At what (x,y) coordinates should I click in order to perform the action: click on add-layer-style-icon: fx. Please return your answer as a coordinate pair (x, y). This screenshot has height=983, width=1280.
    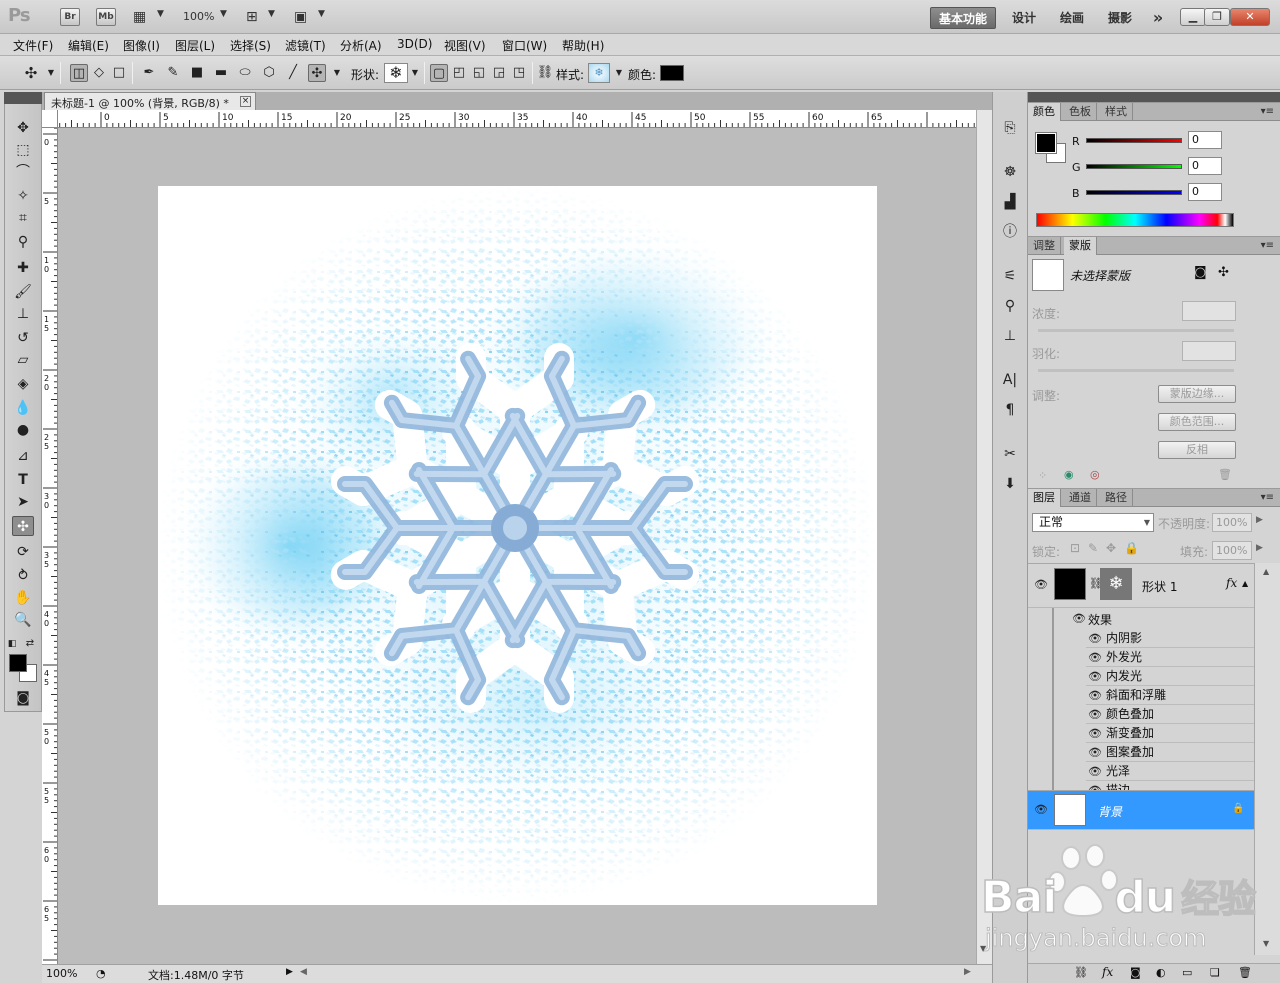
    Looking at the image, I should click on (1107, 972).